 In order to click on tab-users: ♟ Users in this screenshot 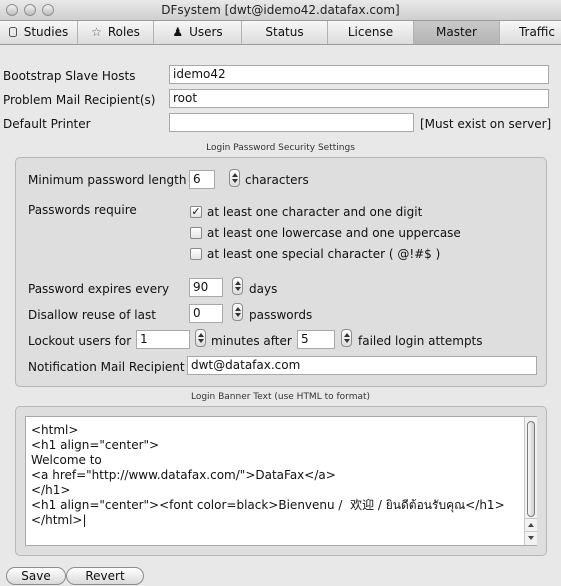, I will do `click(198, 32)`.